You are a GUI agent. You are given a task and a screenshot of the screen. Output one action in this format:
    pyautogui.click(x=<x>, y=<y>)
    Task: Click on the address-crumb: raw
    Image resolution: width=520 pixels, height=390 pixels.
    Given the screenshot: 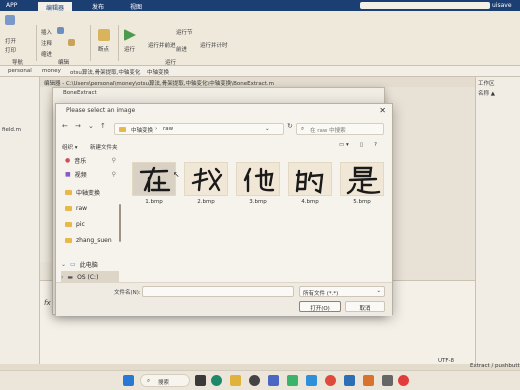 What is the action you would take?
    pyautogui.click(x=168, y=129)
    